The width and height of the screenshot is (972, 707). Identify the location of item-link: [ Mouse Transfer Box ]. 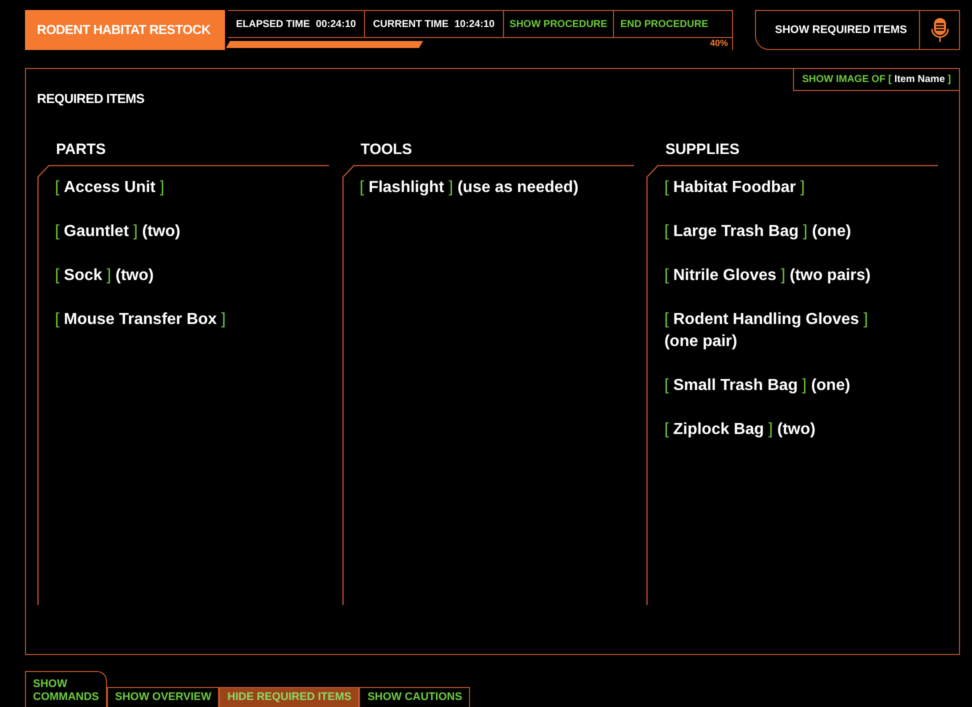
(140, 319).